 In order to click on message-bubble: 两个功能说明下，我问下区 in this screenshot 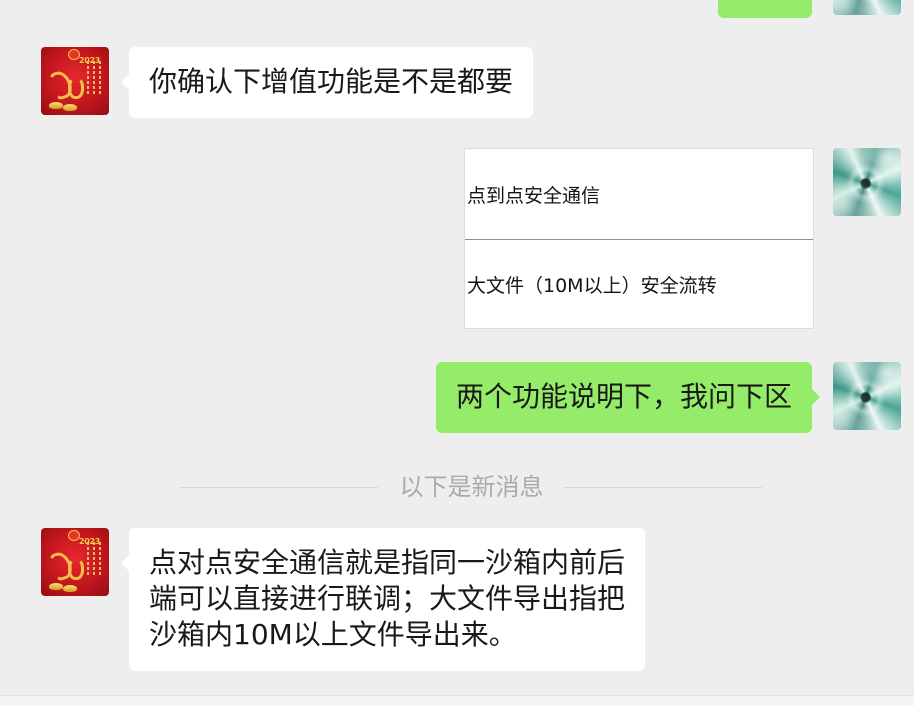, I will do `click(628, 397)`.